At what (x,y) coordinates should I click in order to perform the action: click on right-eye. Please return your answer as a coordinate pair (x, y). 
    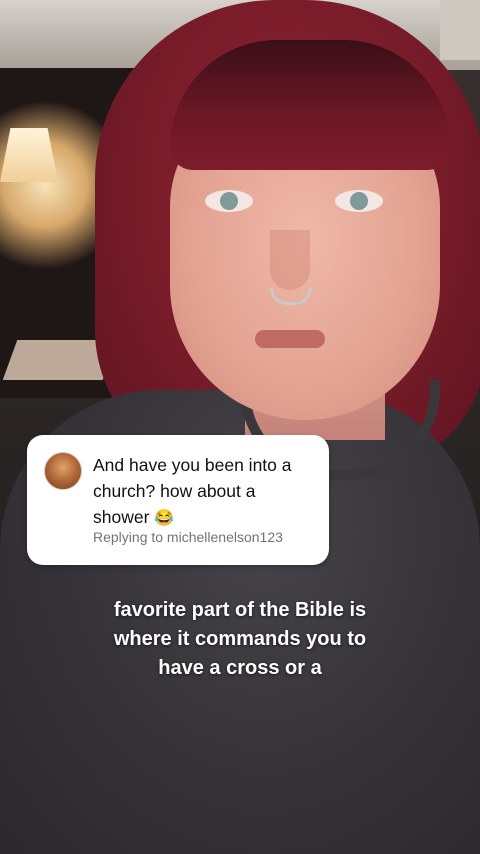
    Looking at the image, I should click on (359, 201).